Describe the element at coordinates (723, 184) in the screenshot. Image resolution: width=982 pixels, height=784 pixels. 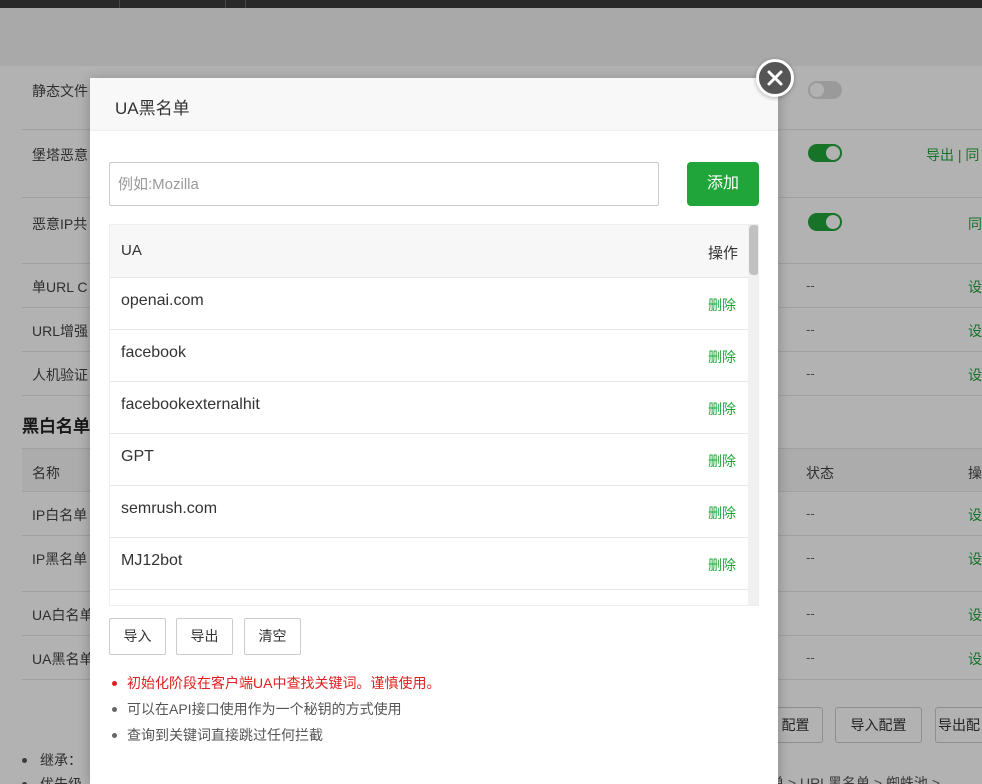
I see `add-button: 添加` at that location.